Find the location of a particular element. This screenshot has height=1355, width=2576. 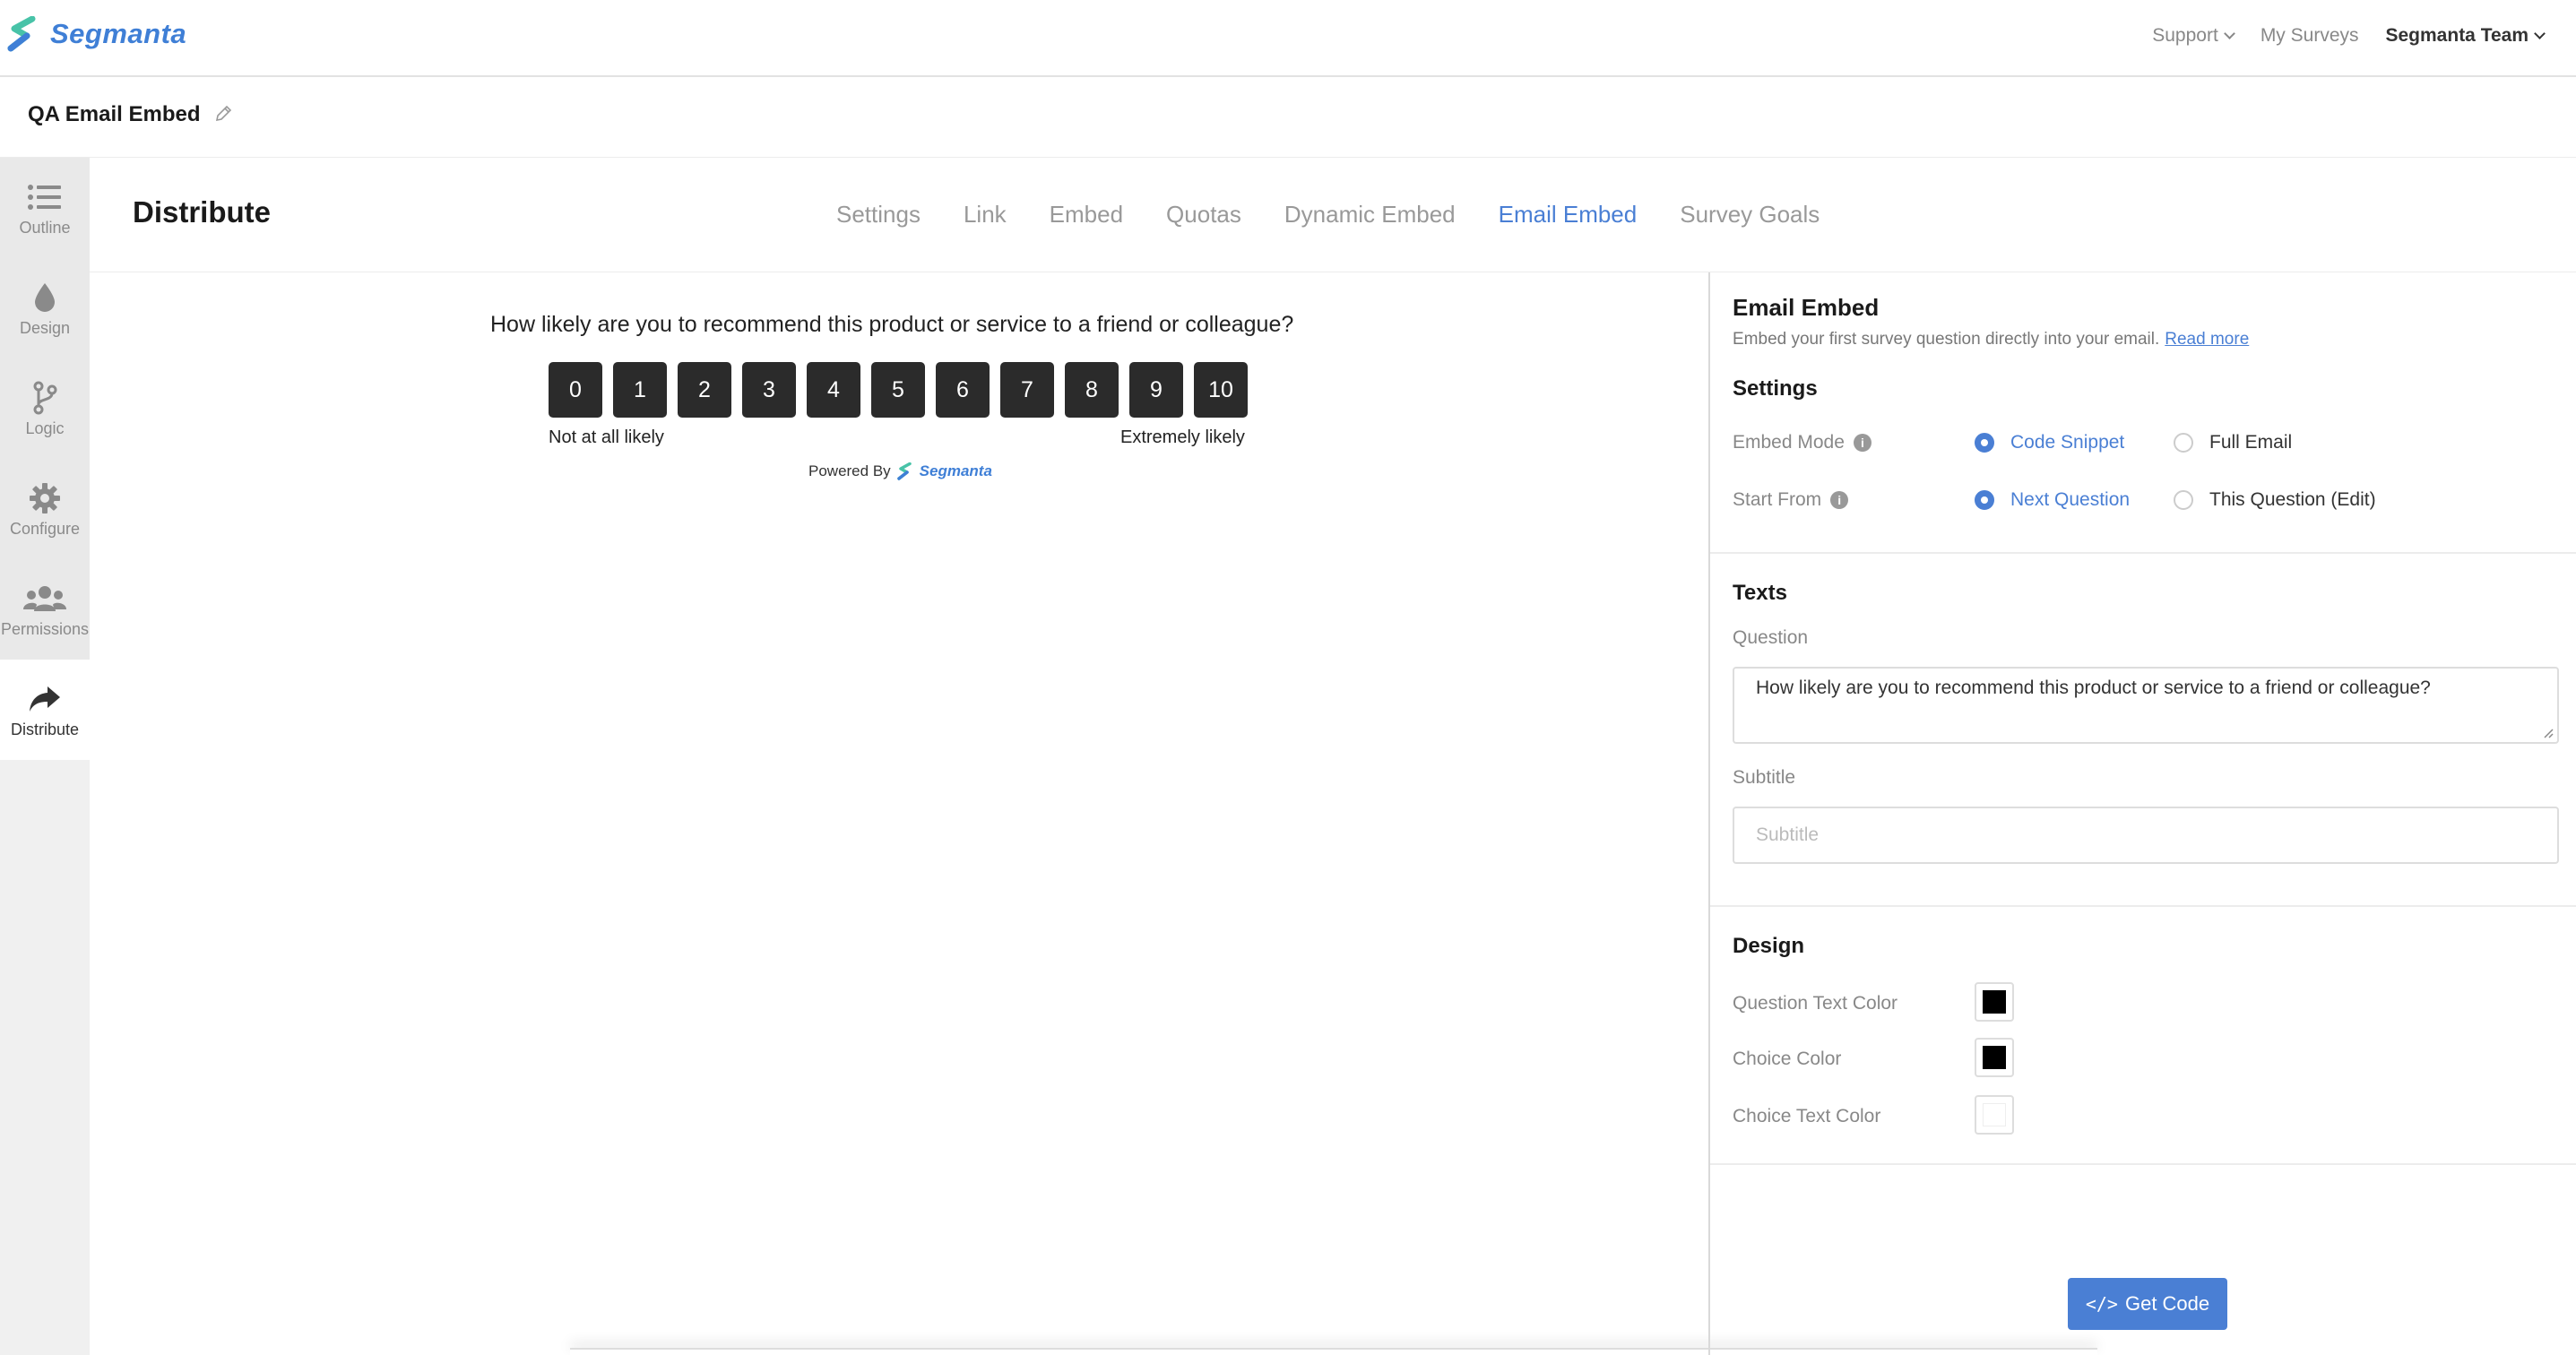

get-code-label: Get Code is located at coordinates (2167, 1303).